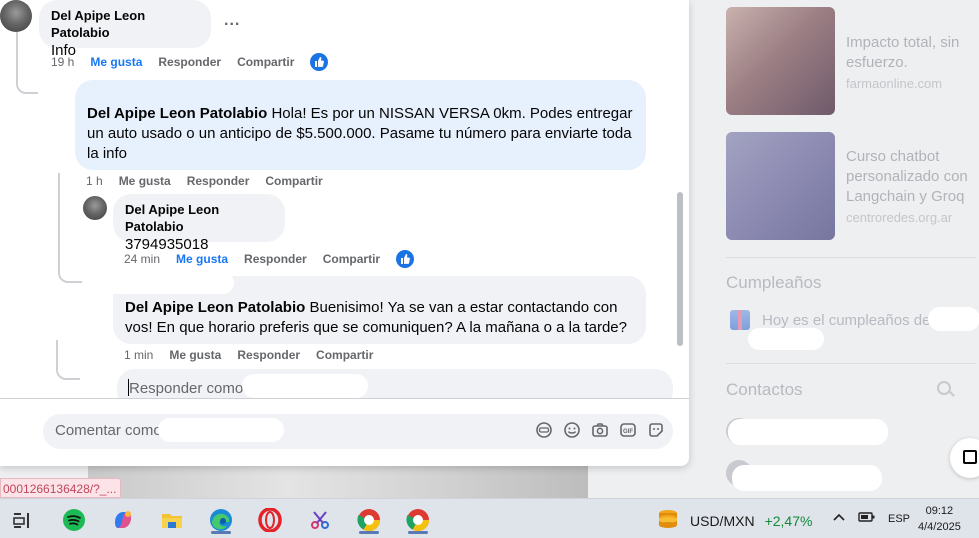  Describe the element at coordinates (656, 430) in the screenshot. I see `sticker-icon` at that location.